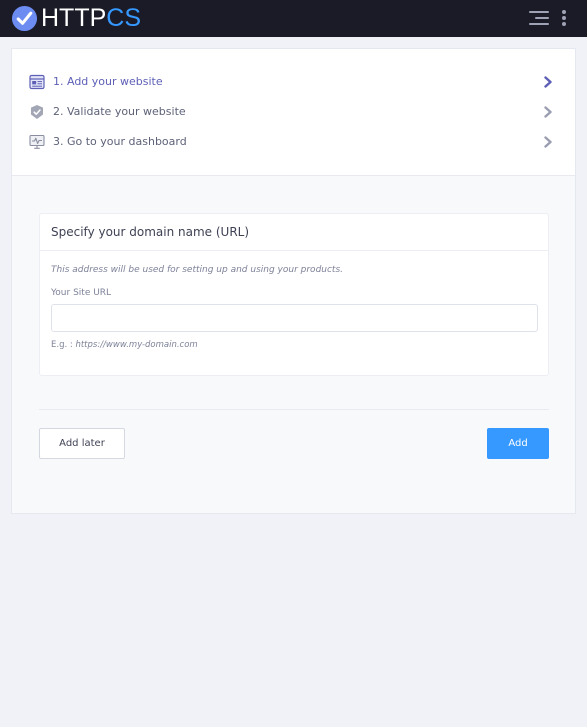 This screenshot has height=727, width=587. Describe the element at coordinates (293, 18) in the screenshot. I see `top-navigation-bar: HTTPCS` at that location.